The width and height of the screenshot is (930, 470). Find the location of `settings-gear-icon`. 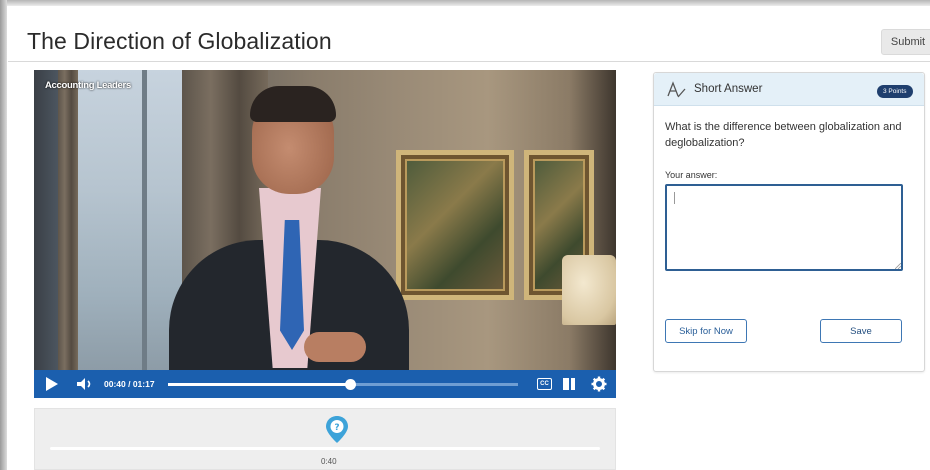

settings-gear-icon is located at coordinates (599, 384).